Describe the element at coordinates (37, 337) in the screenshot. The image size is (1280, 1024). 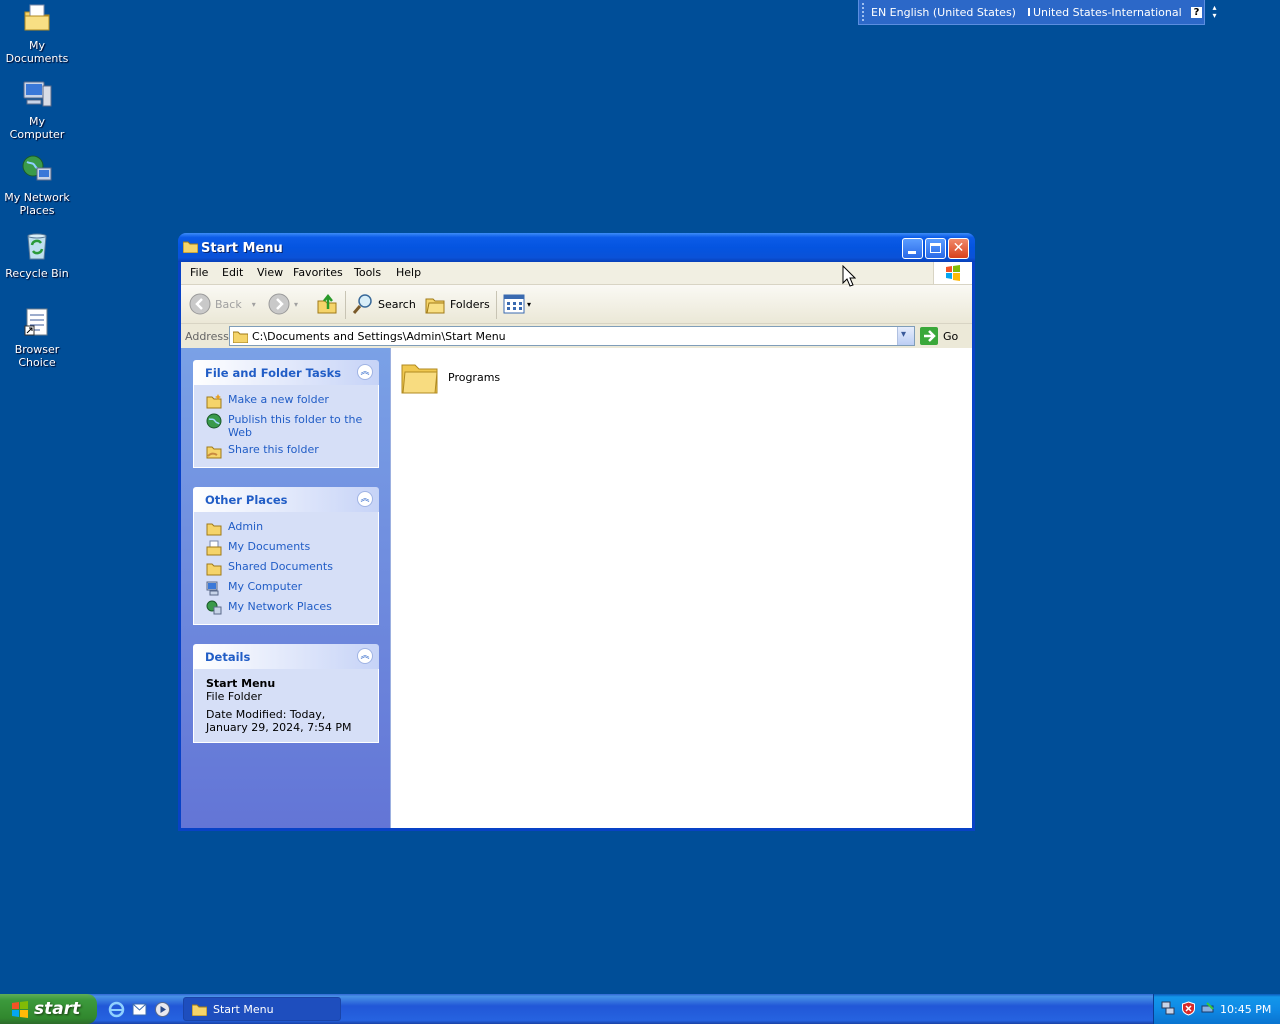
I see `desktop-icon-browser-choice: Browser Choice` at that location.